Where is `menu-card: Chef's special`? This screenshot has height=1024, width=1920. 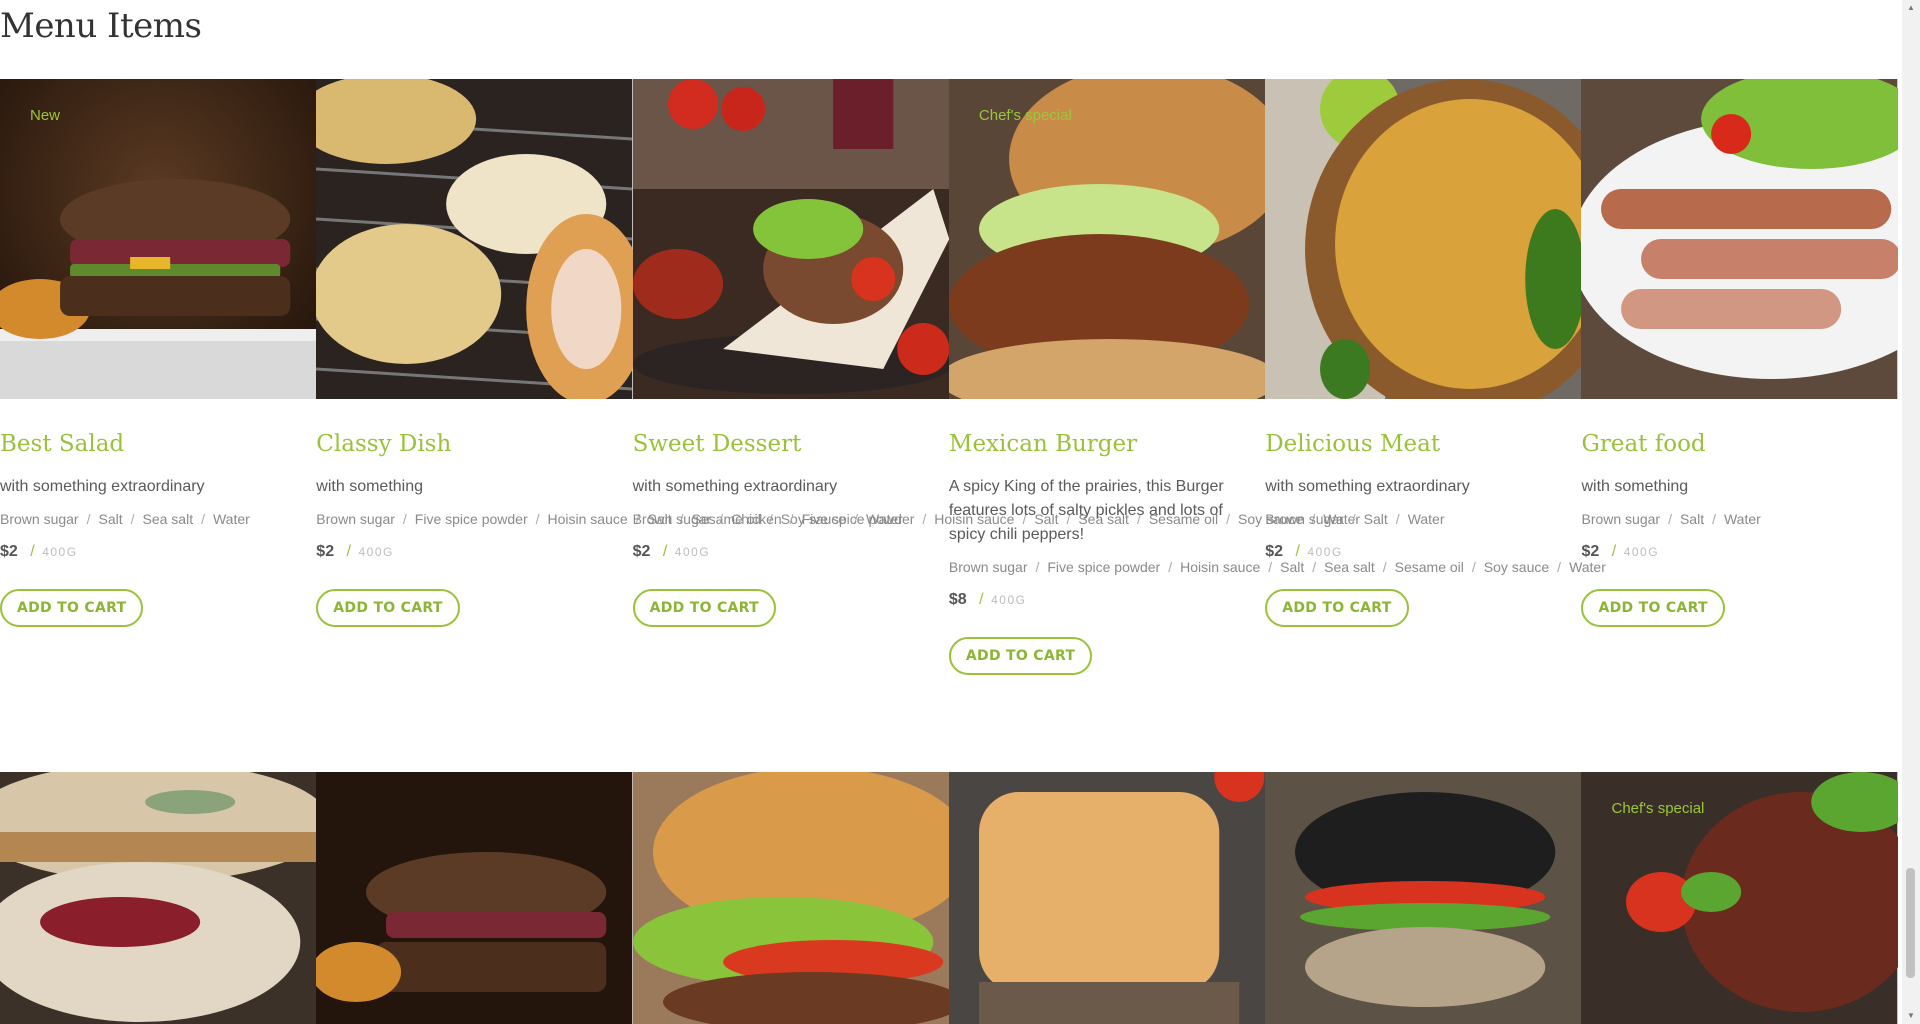 menu-card: Chef's special is located at coordinates (1739, 898).